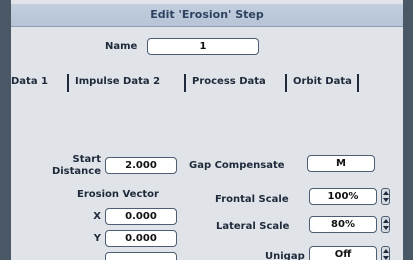 The image size is (413, 260). I want to click on erosion-y-field: 0.000, so click(141, 238).